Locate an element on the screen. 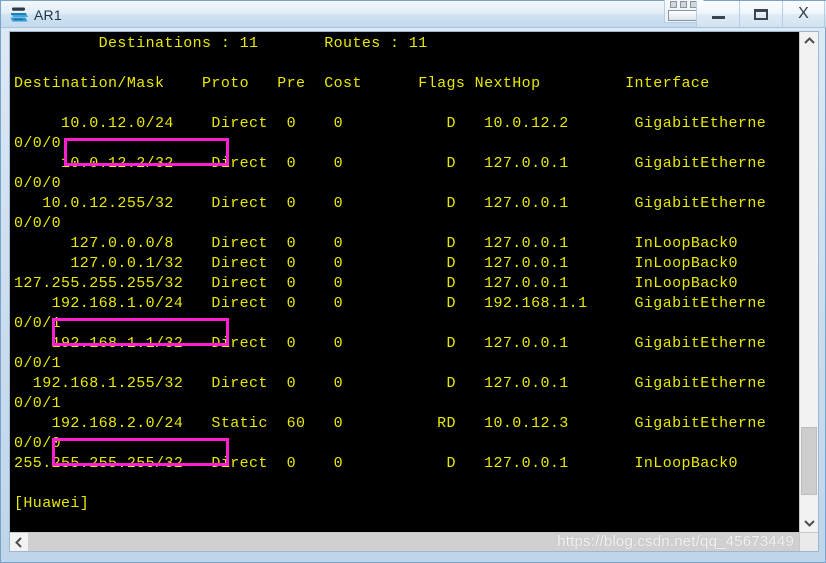 The image size is (826, 563). chevron-up-icon is located at coordinates (809, 40).